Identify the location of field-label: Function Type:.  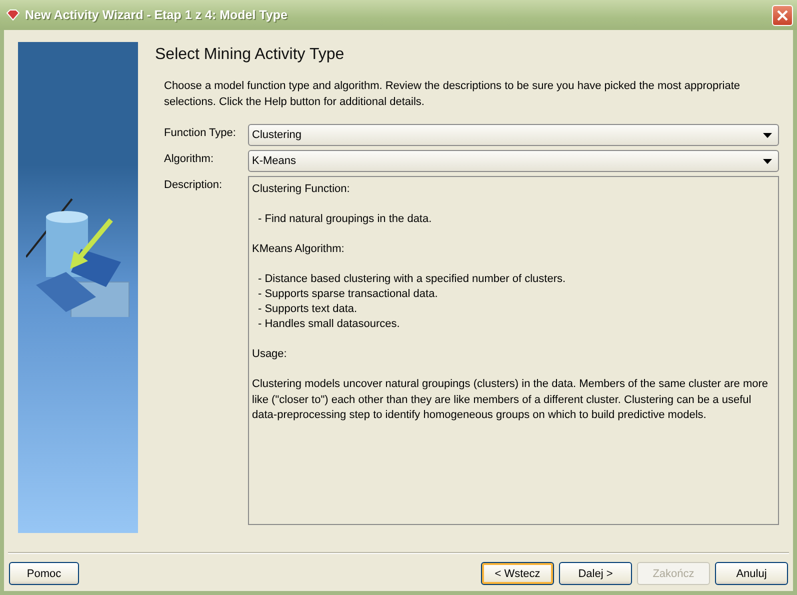
(200, 133).